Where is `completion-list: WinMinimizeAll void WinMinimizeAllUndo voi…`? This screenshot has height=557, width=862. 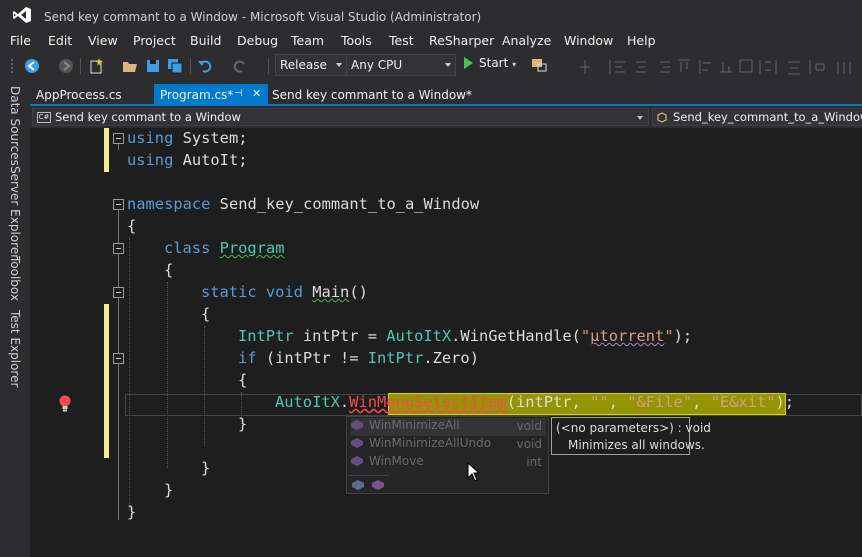
completion-list: WinMinimizeAll void WinMinimizeAllUndo voi… is located at coordinates (447, 455).